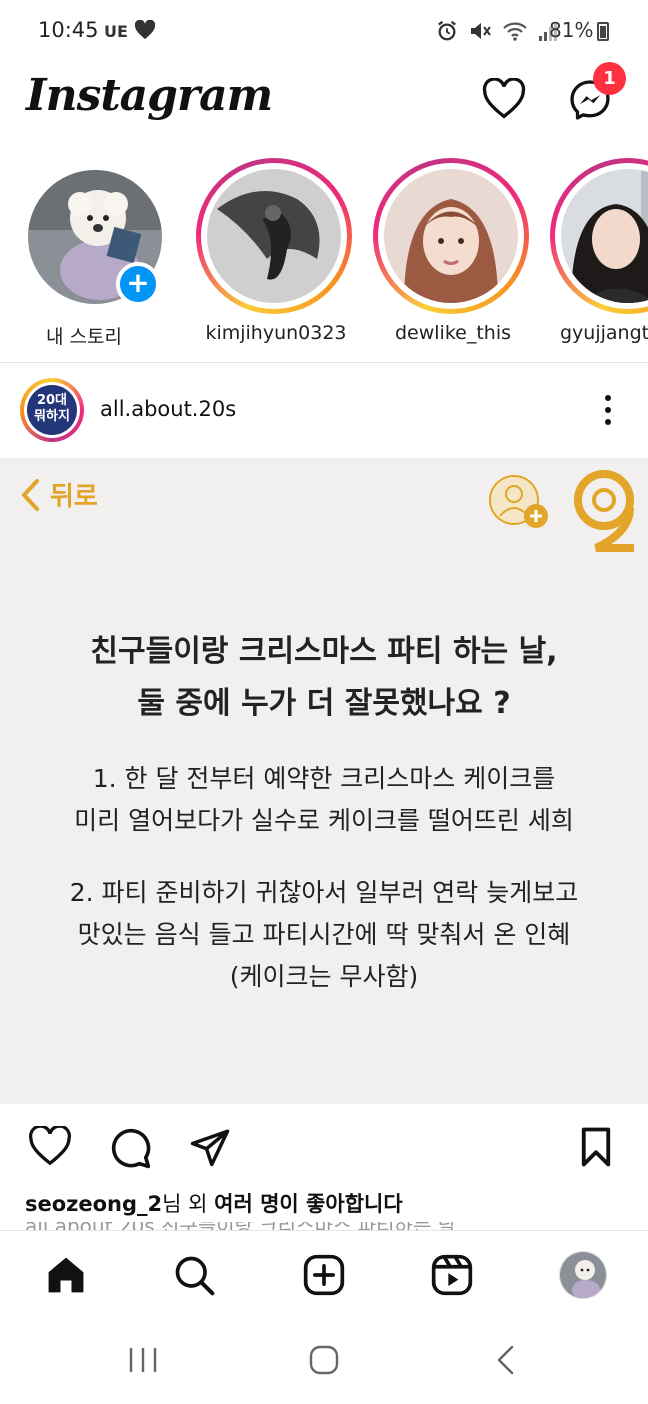  I want to click on more-options-icon, so click(608, 412).